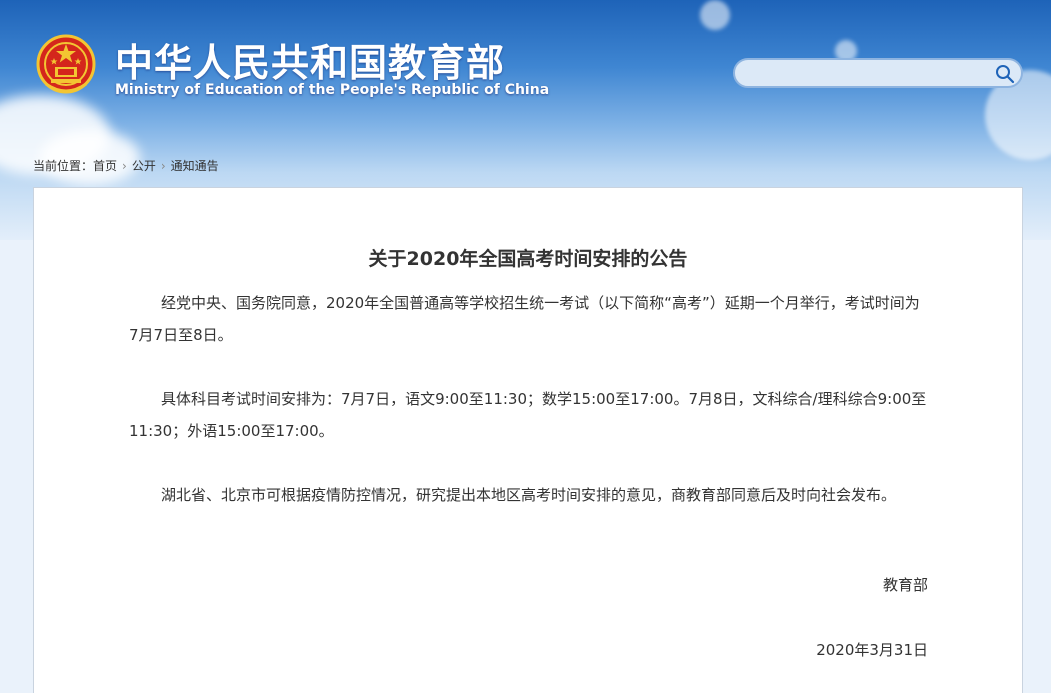  I want to click on article-date: 2020年3月31日, so click(872, 650).